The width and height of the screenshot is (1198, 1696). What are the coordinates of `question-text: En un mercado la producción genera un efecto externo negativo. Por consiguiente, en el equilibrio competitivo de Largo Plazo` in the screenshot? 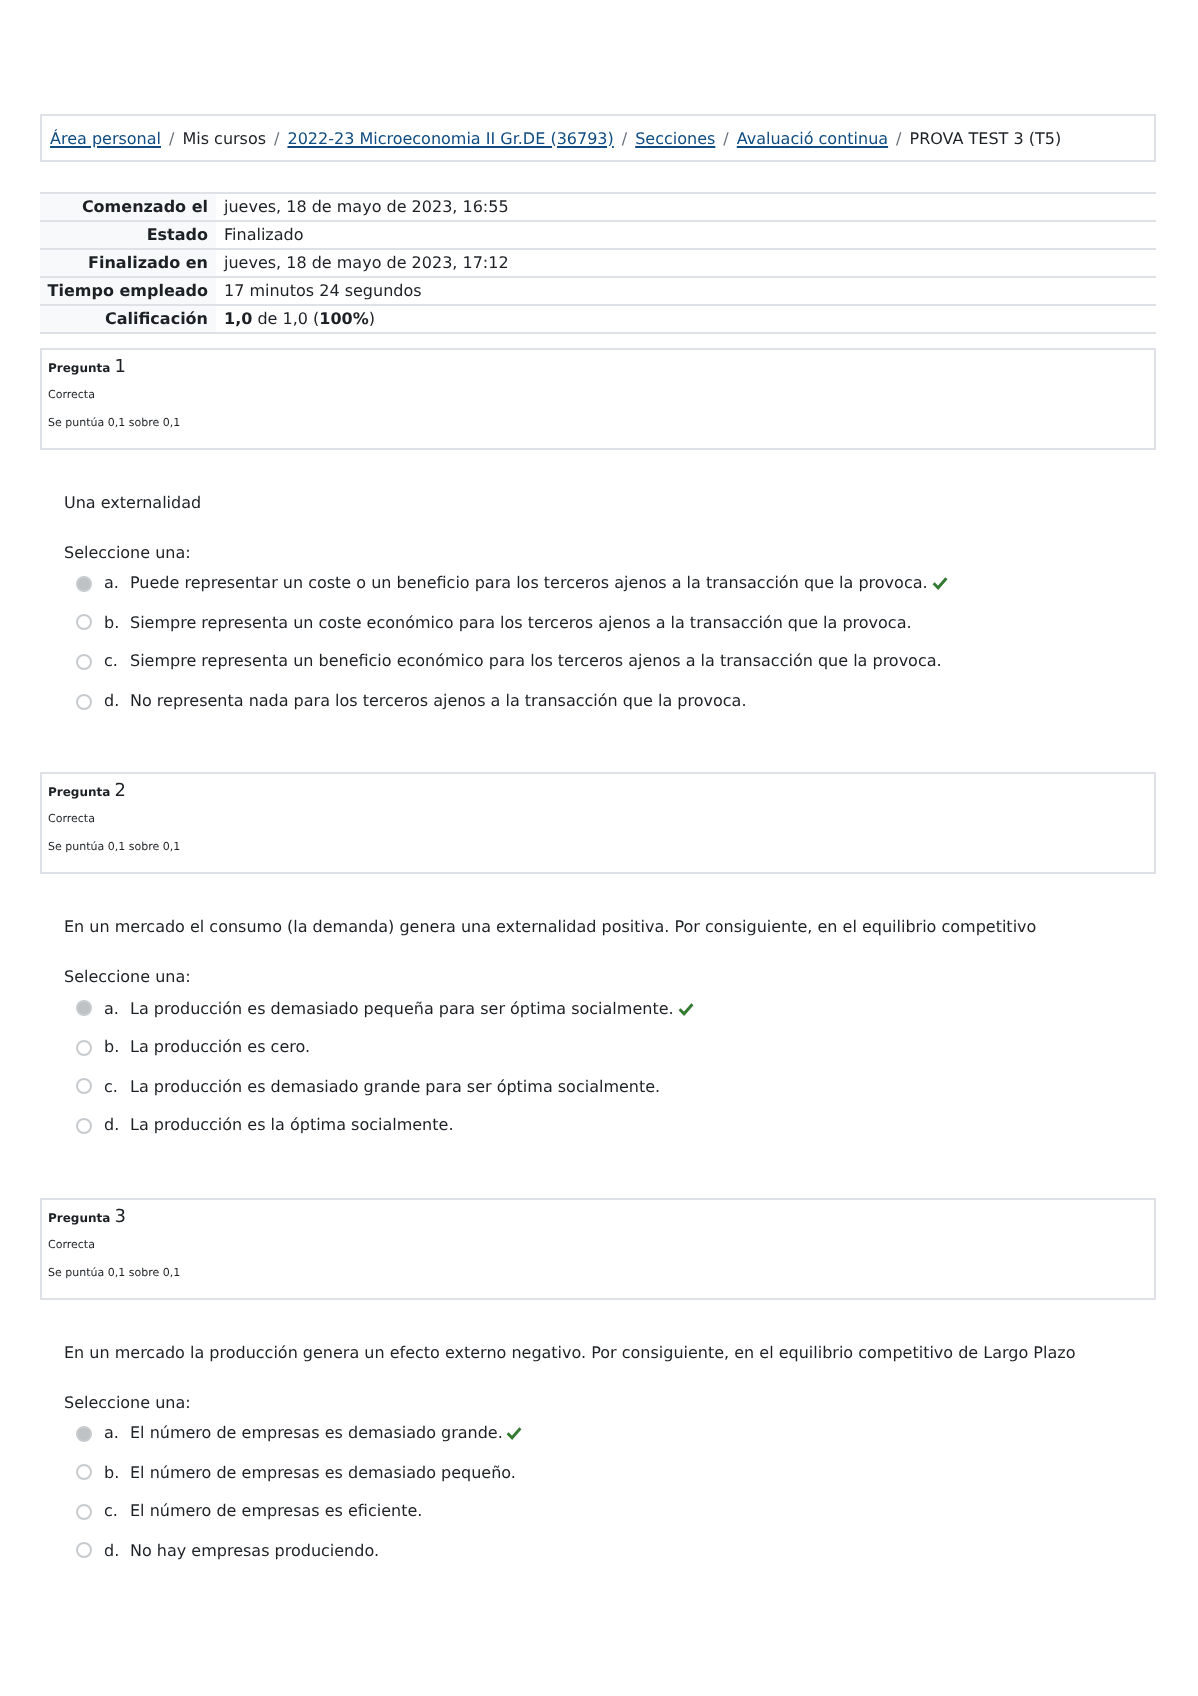 It's located at (571, 1354).